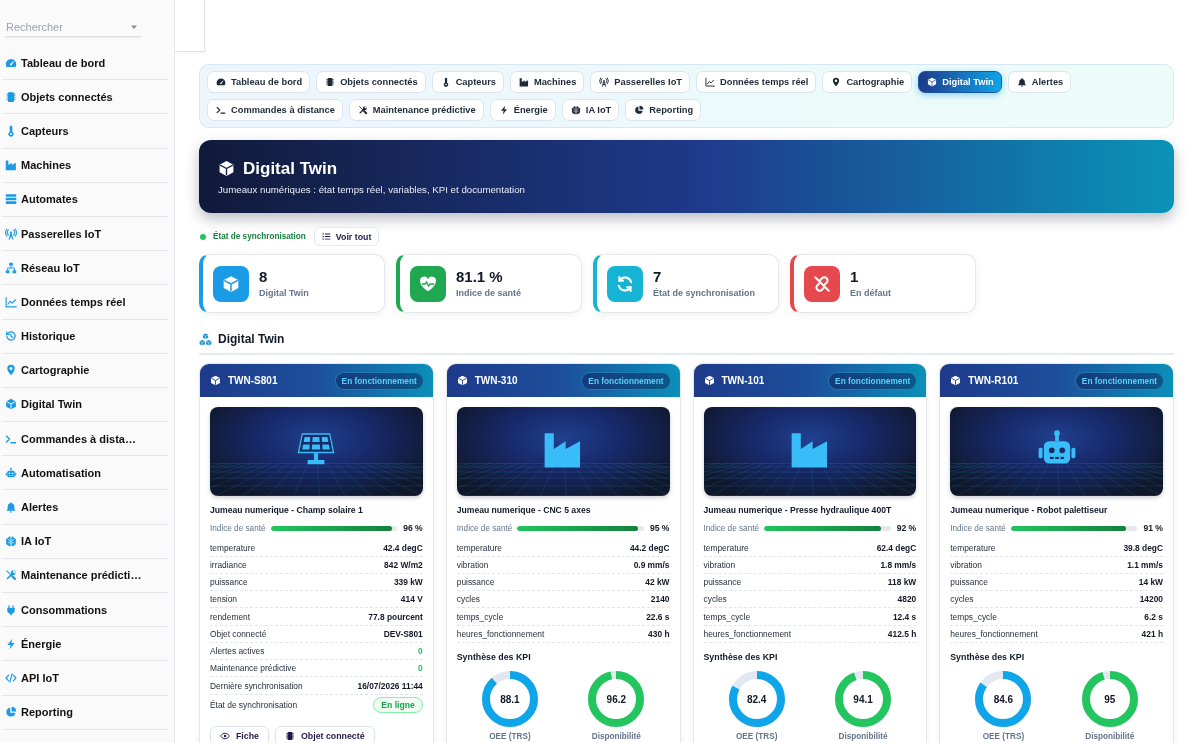 This screenshot has width=1200, height=743. What do you see at coordinates (85, 644) in the screenshot?
I see `sidebar-item: Énergie` at bounding box center [85, 644].